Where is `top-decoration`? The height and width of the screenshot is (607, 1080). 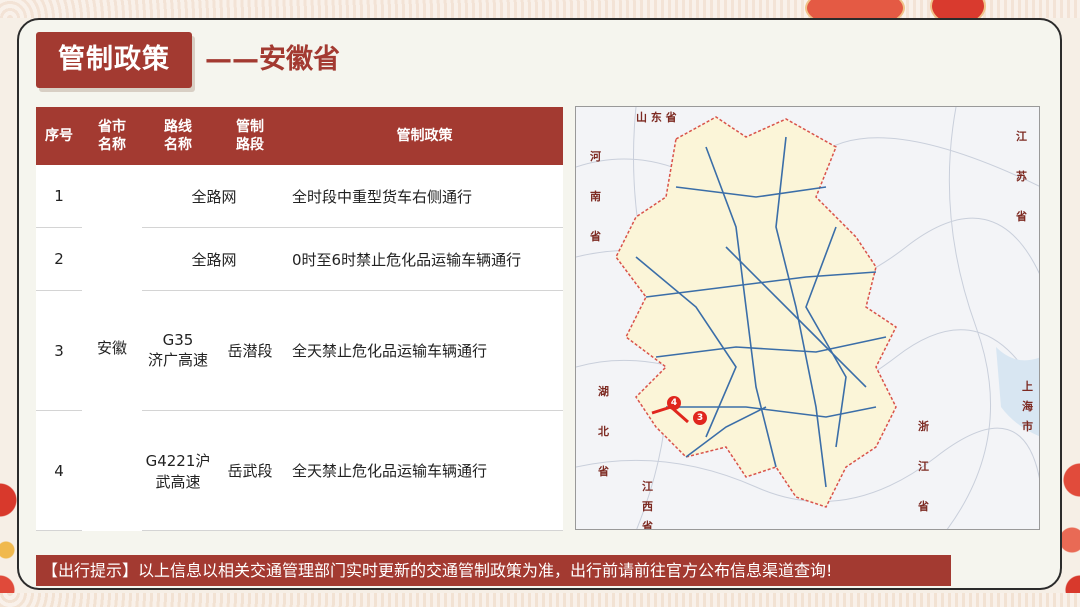 top-decoration is located at coordinates (540, 9).